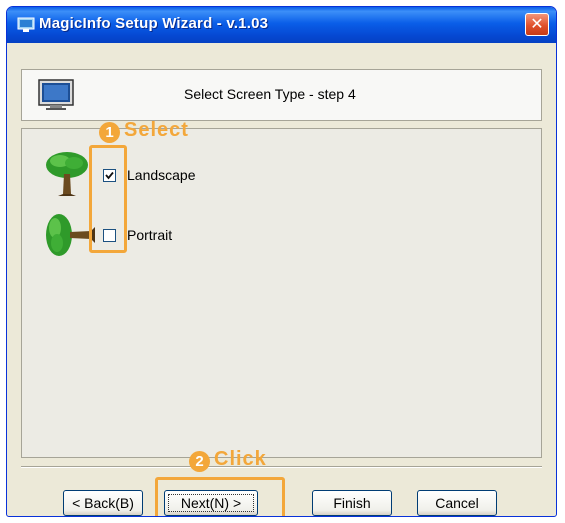  I want to click on step-header: Select Screen Type - step 4, so click(281, 95).